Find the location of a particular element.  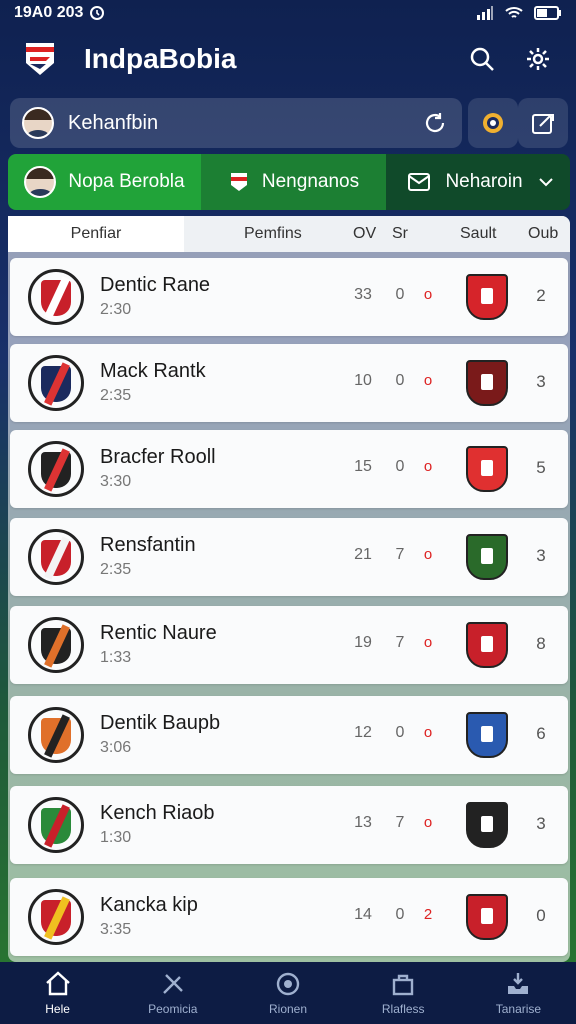

badge-icon is located at coordinates (493, 123).